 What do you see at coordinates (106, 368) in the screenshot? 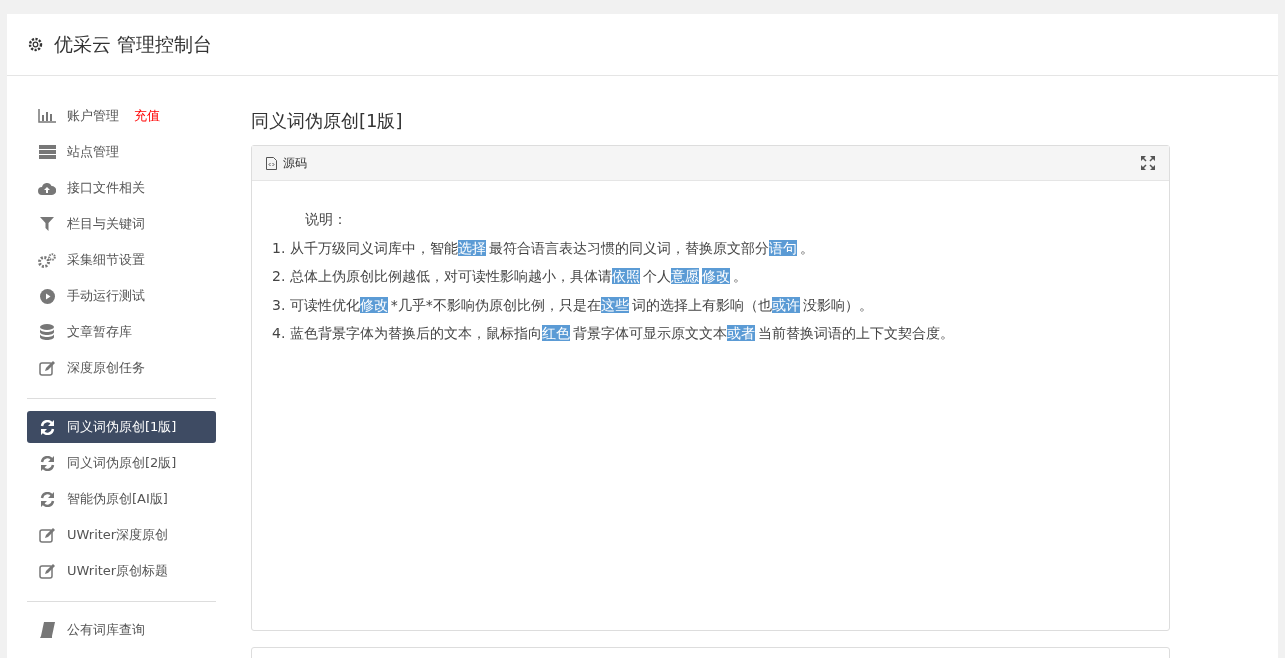
I see `sidebar-label: 深度原创任务` at bounding box center [106, 368].